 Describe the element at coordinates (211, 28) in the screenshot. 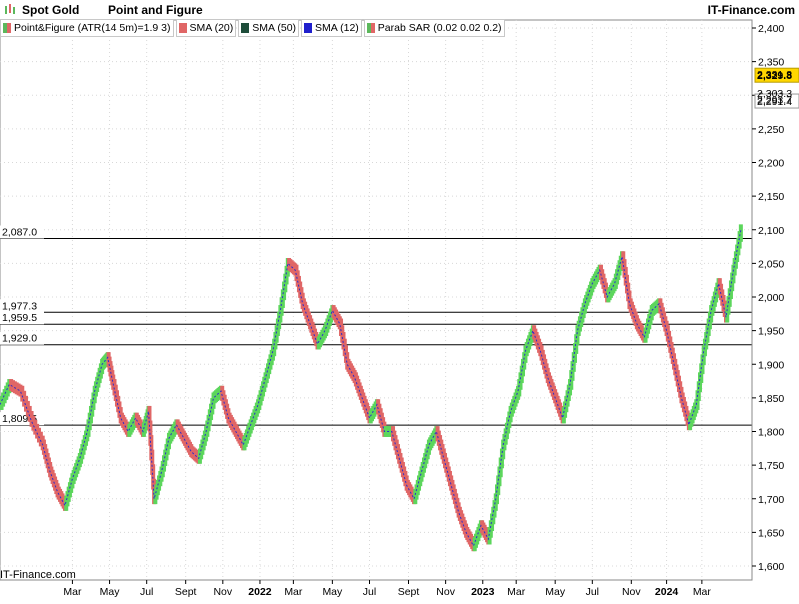

I see `legend-label: SMA (20)` at that location.